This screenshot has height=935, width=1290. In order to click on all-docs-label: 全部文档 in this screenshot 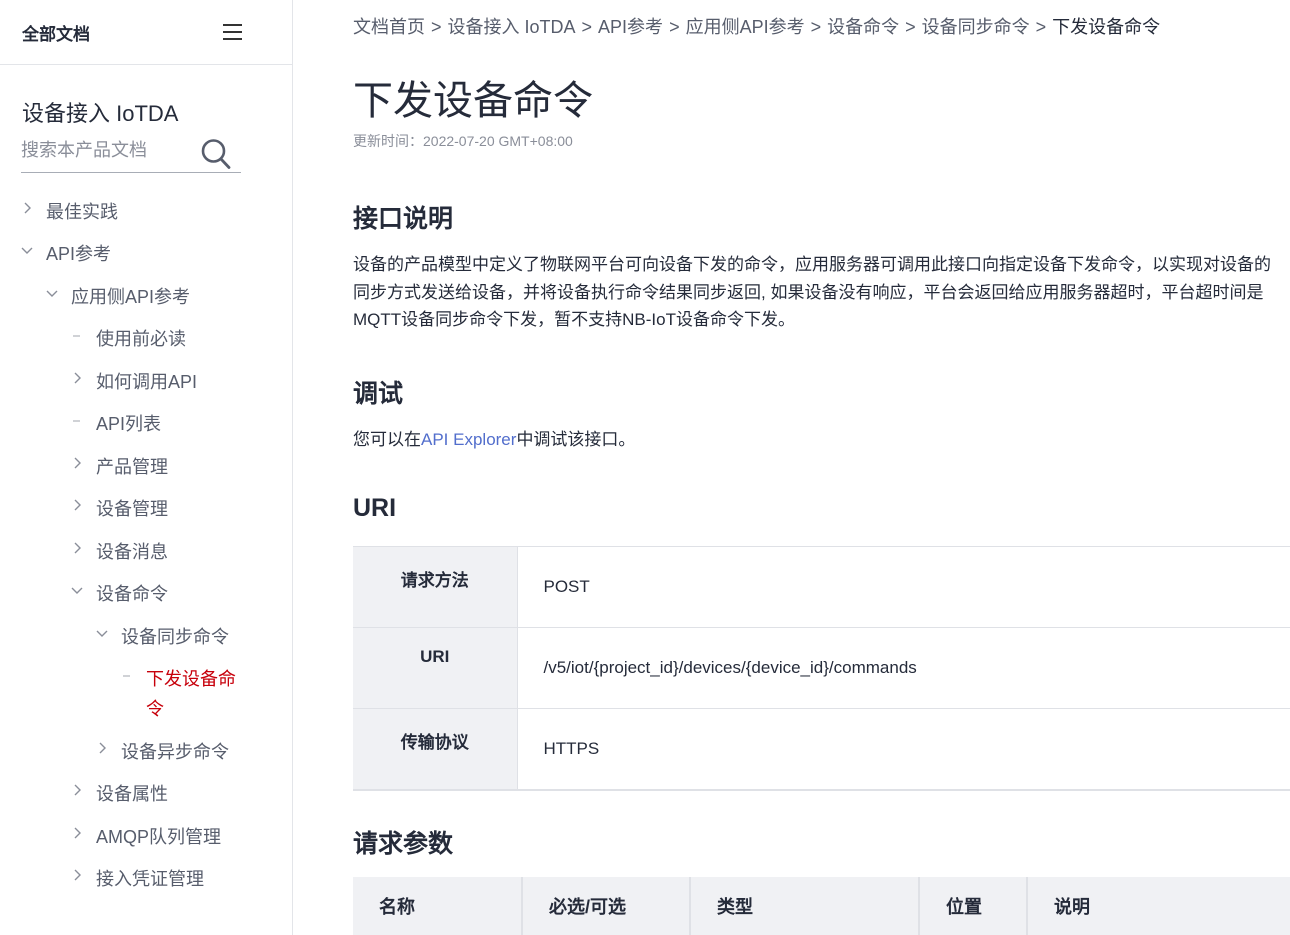, I will do `click(56, 32)`.